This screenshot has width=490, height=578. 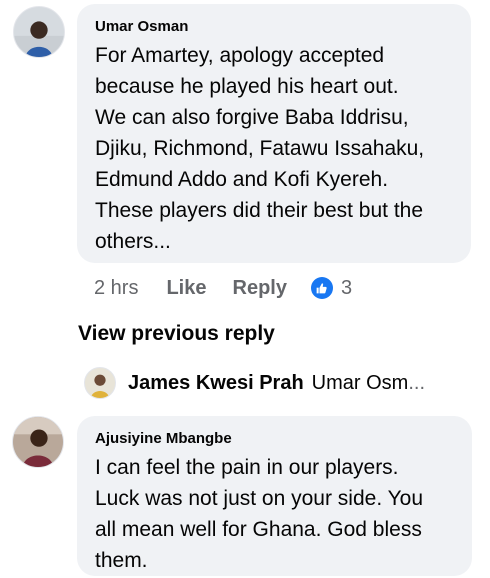 What do you see at coordinates (247, 86) in the screenshot?
I see `comment-line: because he played his heart out.` at bounding box center [247, 86].